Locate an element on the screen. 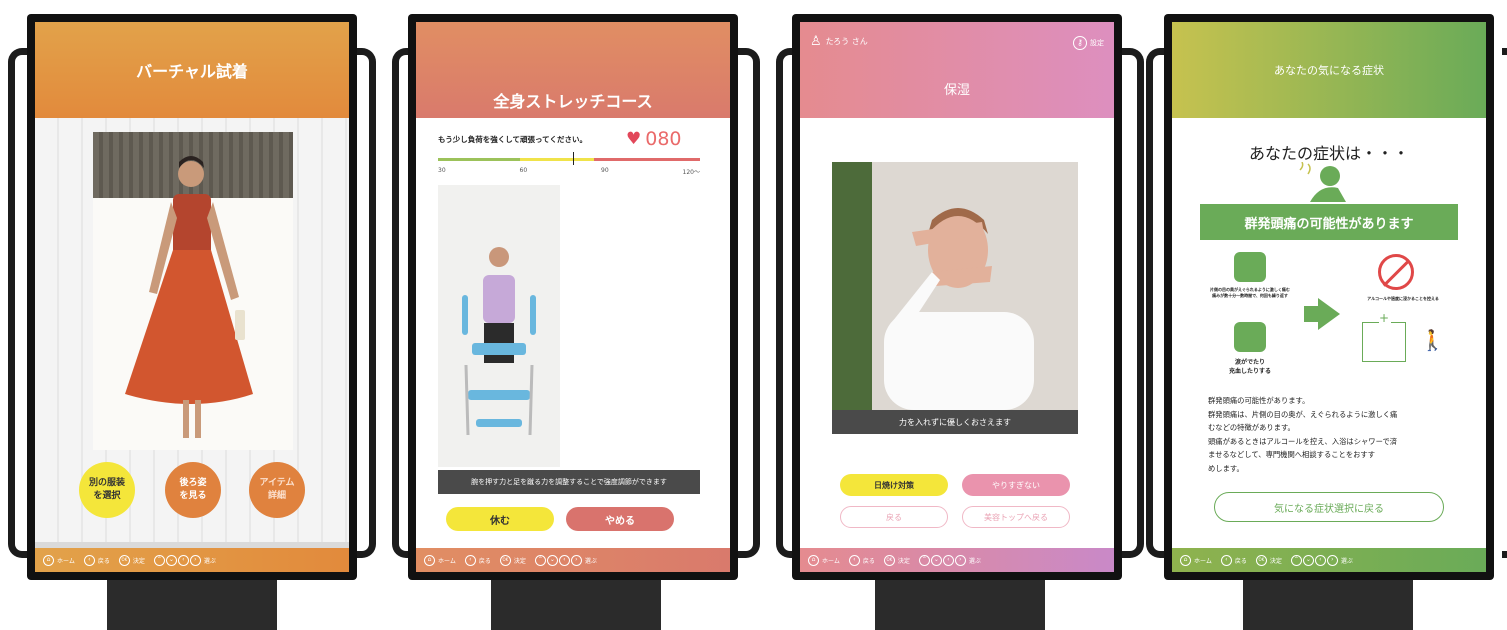 The image size is (1507, 630). beauty-top-button: 美容トップへ戻る is located at coordinates (1016, 517).